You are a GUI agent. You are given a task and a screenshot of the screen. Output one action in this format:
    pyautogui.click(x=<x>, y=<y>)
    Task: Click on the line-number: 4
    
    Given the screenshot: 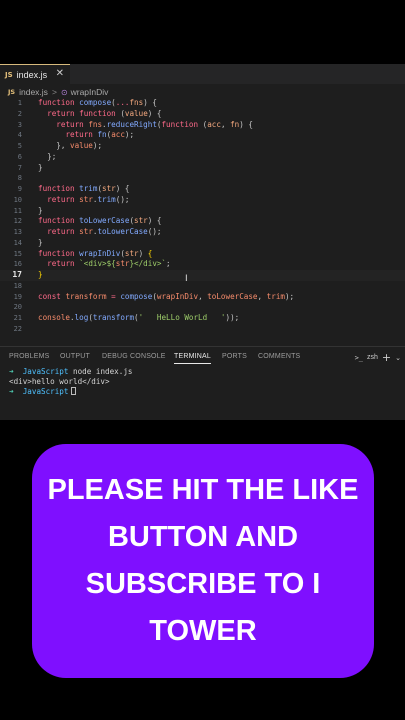 What is the action you would take?
    pyautogui.click(x=19, y=135)
    